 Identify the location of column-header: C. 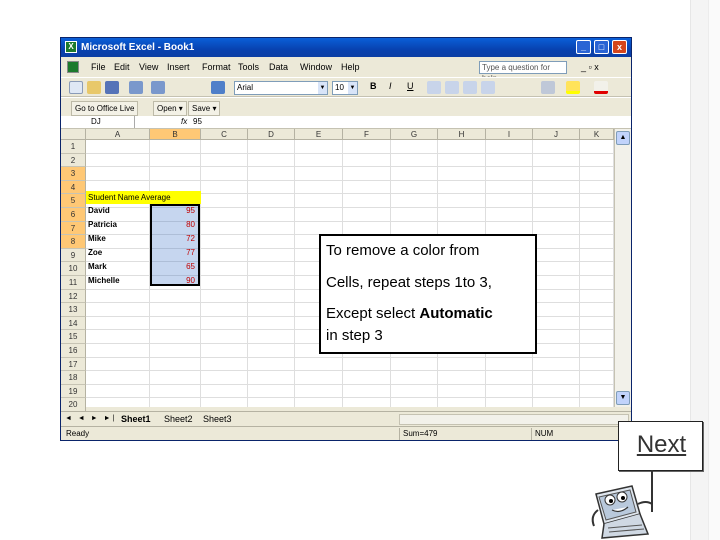
(224, 134).